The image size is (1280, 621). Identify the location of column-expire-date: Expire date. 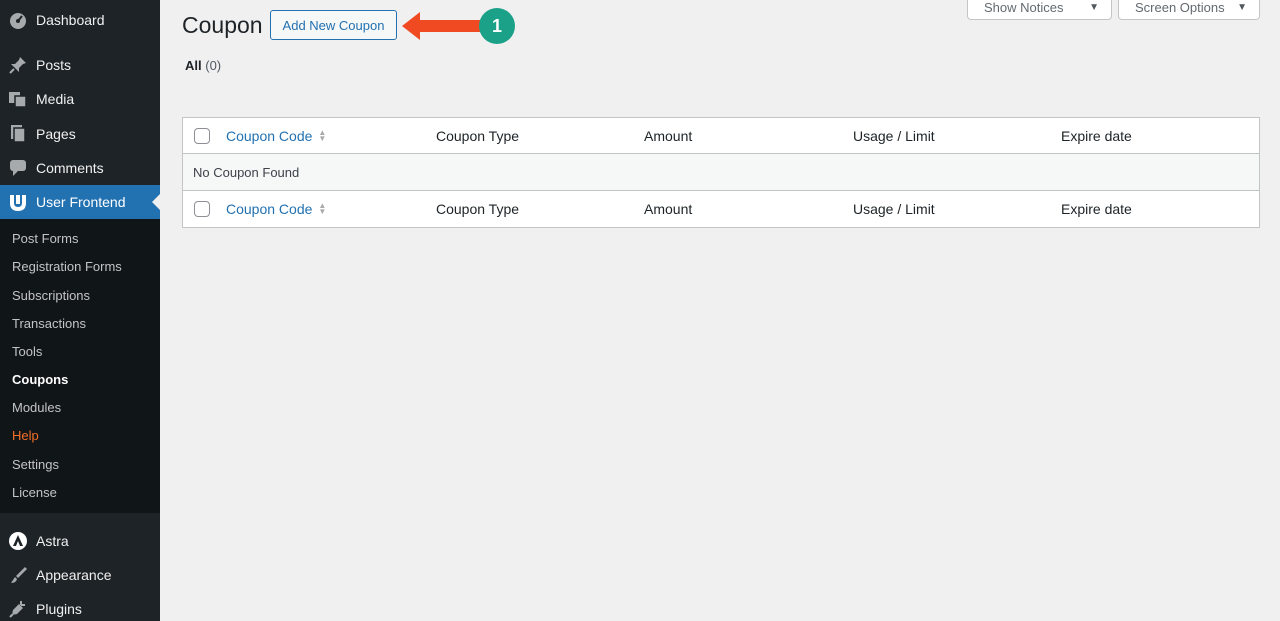
(1096, 135).